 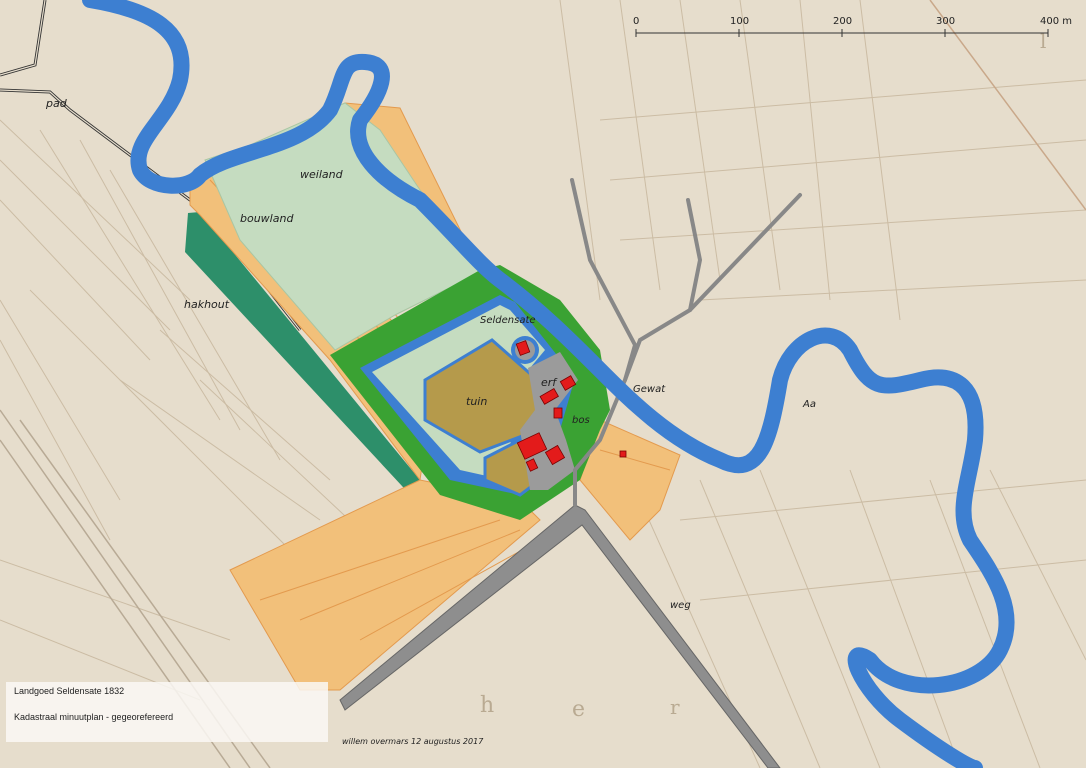 I want to click on label-gewat: Gewat, so click(x=649, y=389).